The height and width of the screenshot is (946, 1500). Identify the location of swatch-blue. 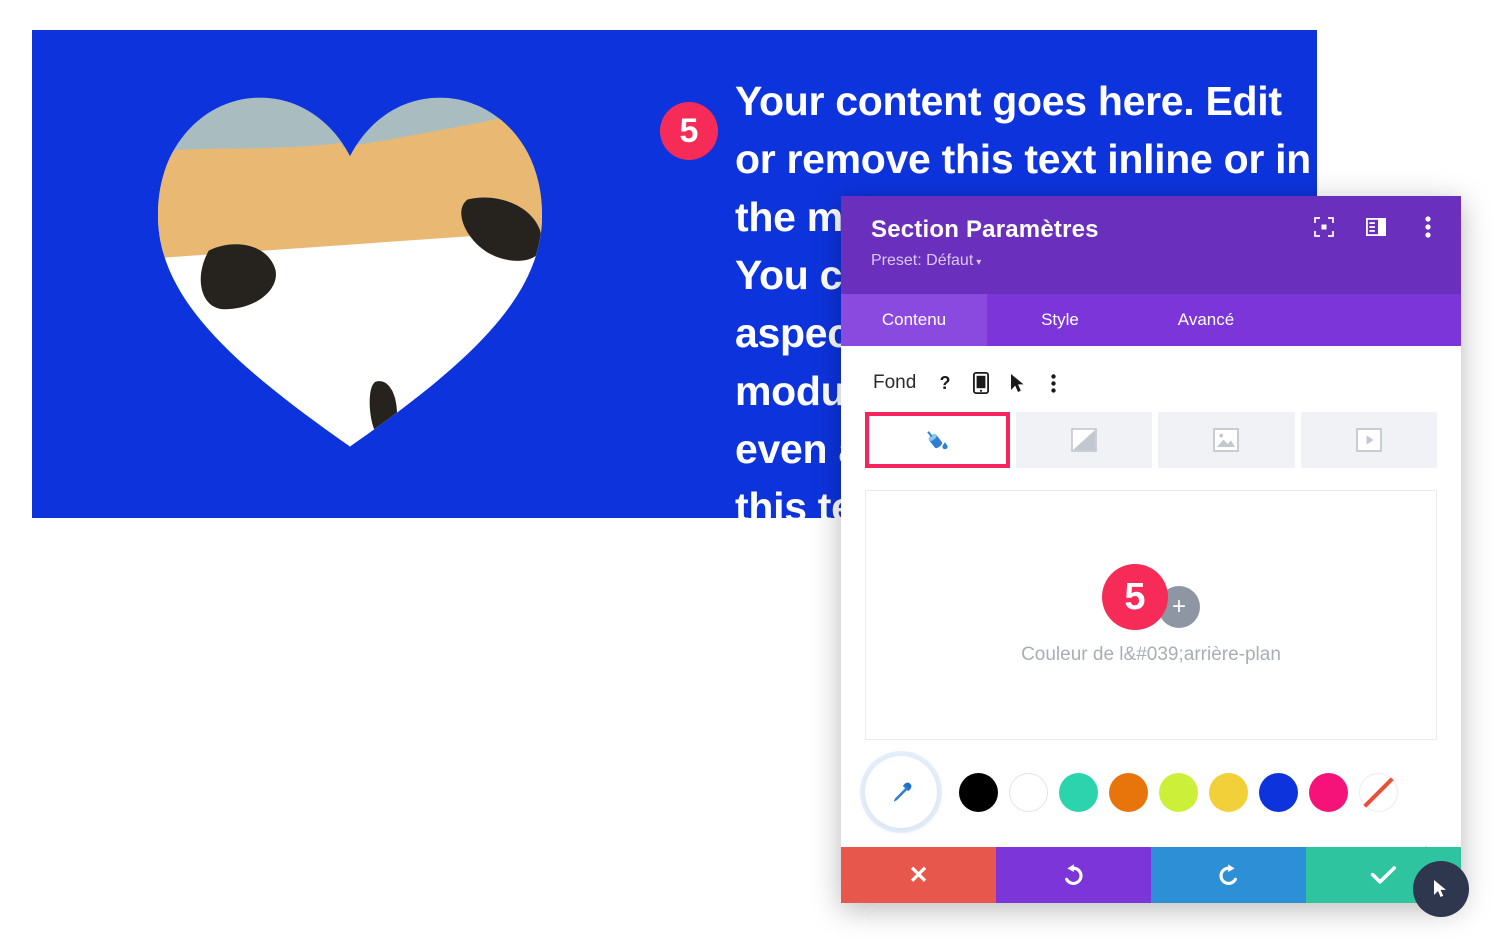
(1278, 792).